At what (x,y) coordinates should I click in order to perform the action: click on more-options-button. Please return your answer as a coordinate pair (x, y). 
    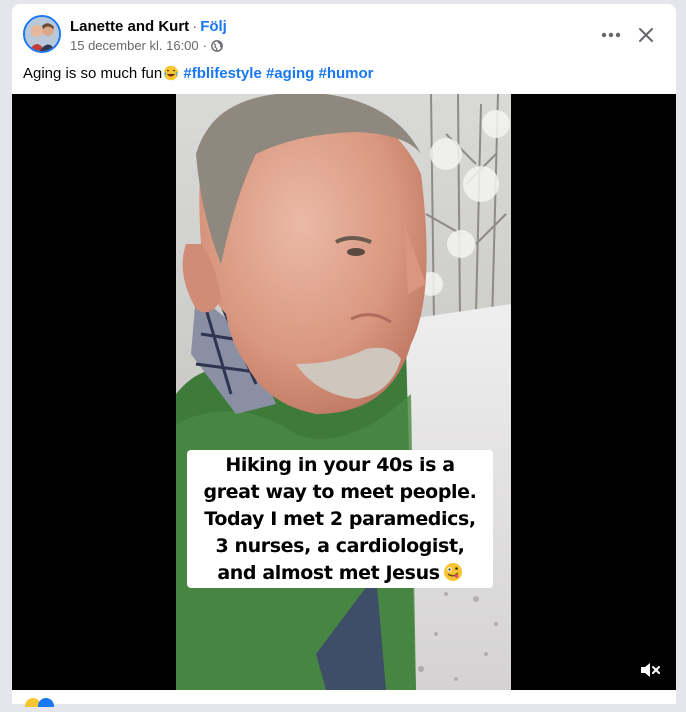
    Looking at the image, I should click on (611, 35).